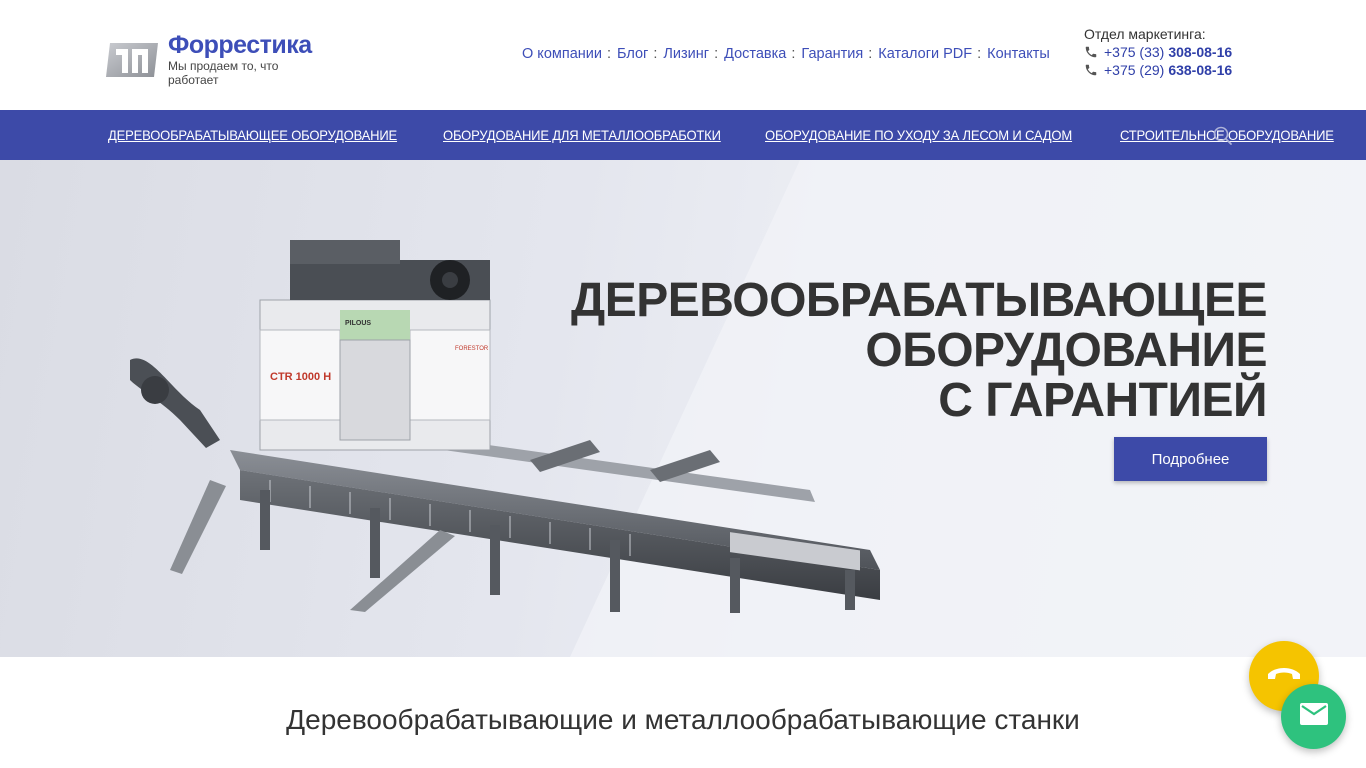 The image size is (1366, 768). Describe the element at coordinates (686, 54) in the screenshot. I see `topnav-leasing: Лизинг` at that location.